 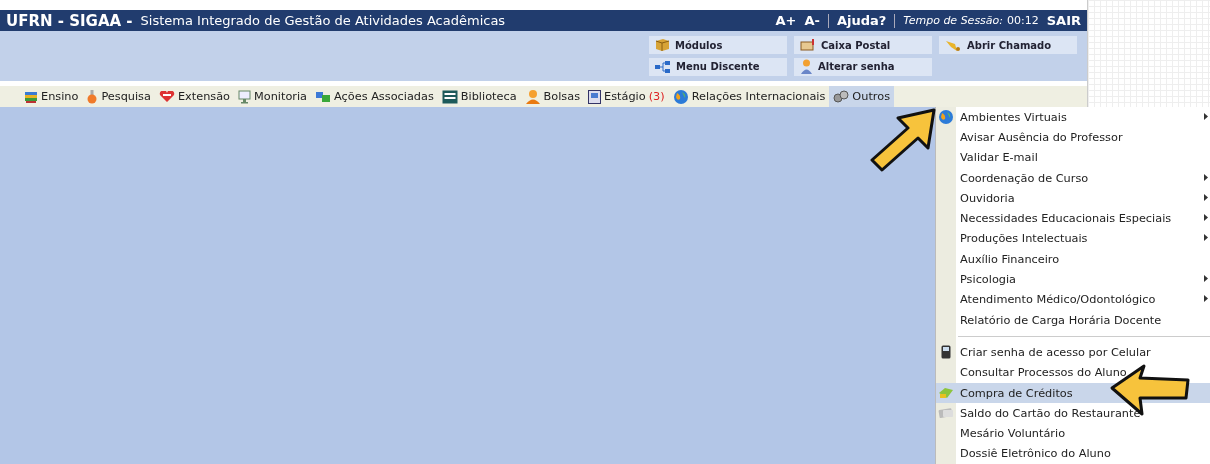 What do you see at coordinates (1073, 372) in the screenshot?
I see `dropdown-item: Consultar Processos do Aluno` at bounding box center [1073, 372].